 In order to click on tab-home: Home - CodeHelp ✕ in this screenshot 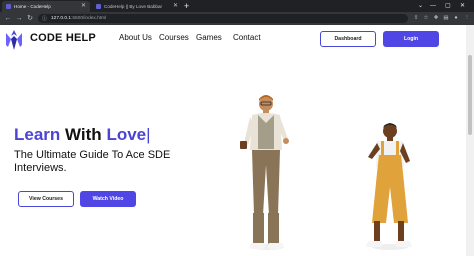, I will do `click(46, 6)`.